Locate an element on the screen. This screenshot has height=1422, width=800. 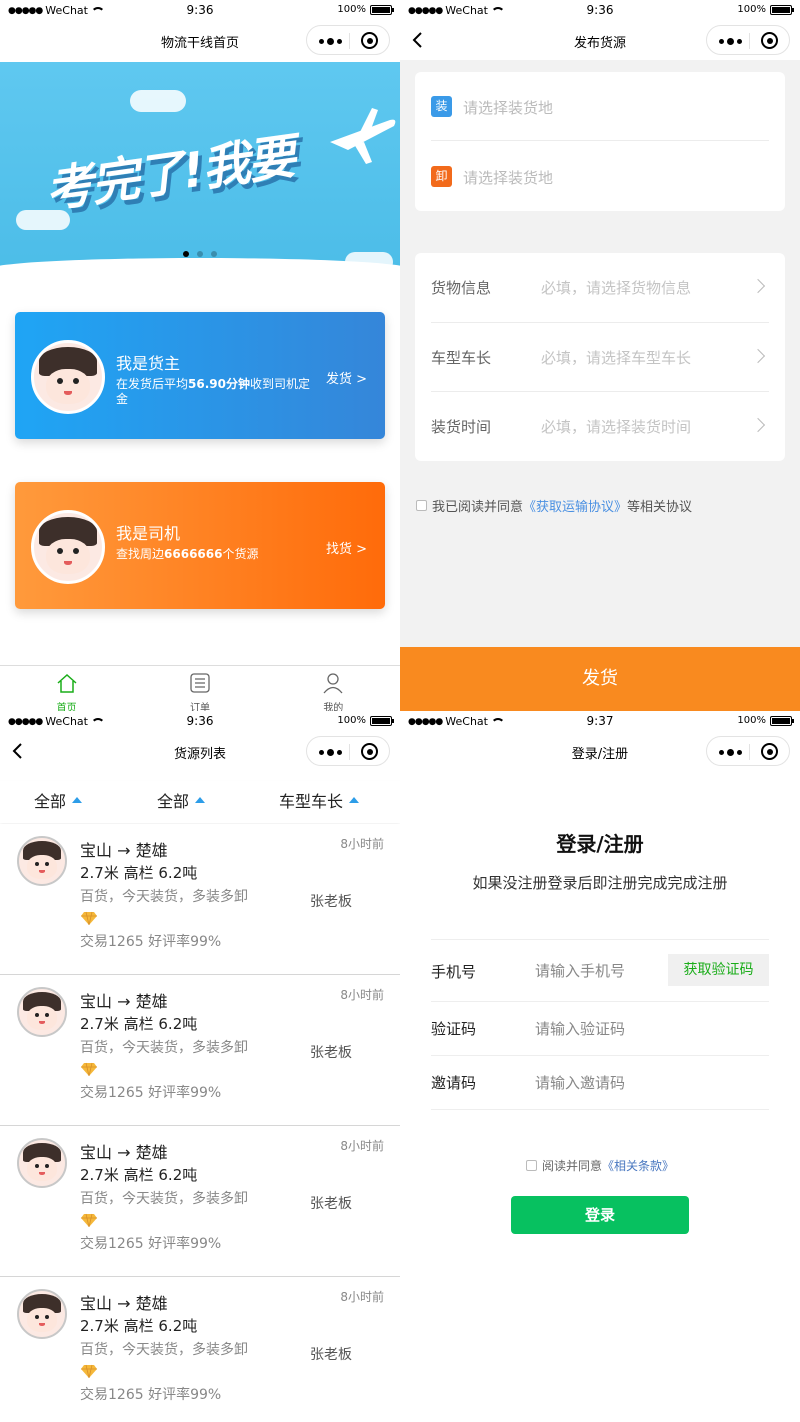
nearby-count: 6666666 is located at coordinates (193, 554).